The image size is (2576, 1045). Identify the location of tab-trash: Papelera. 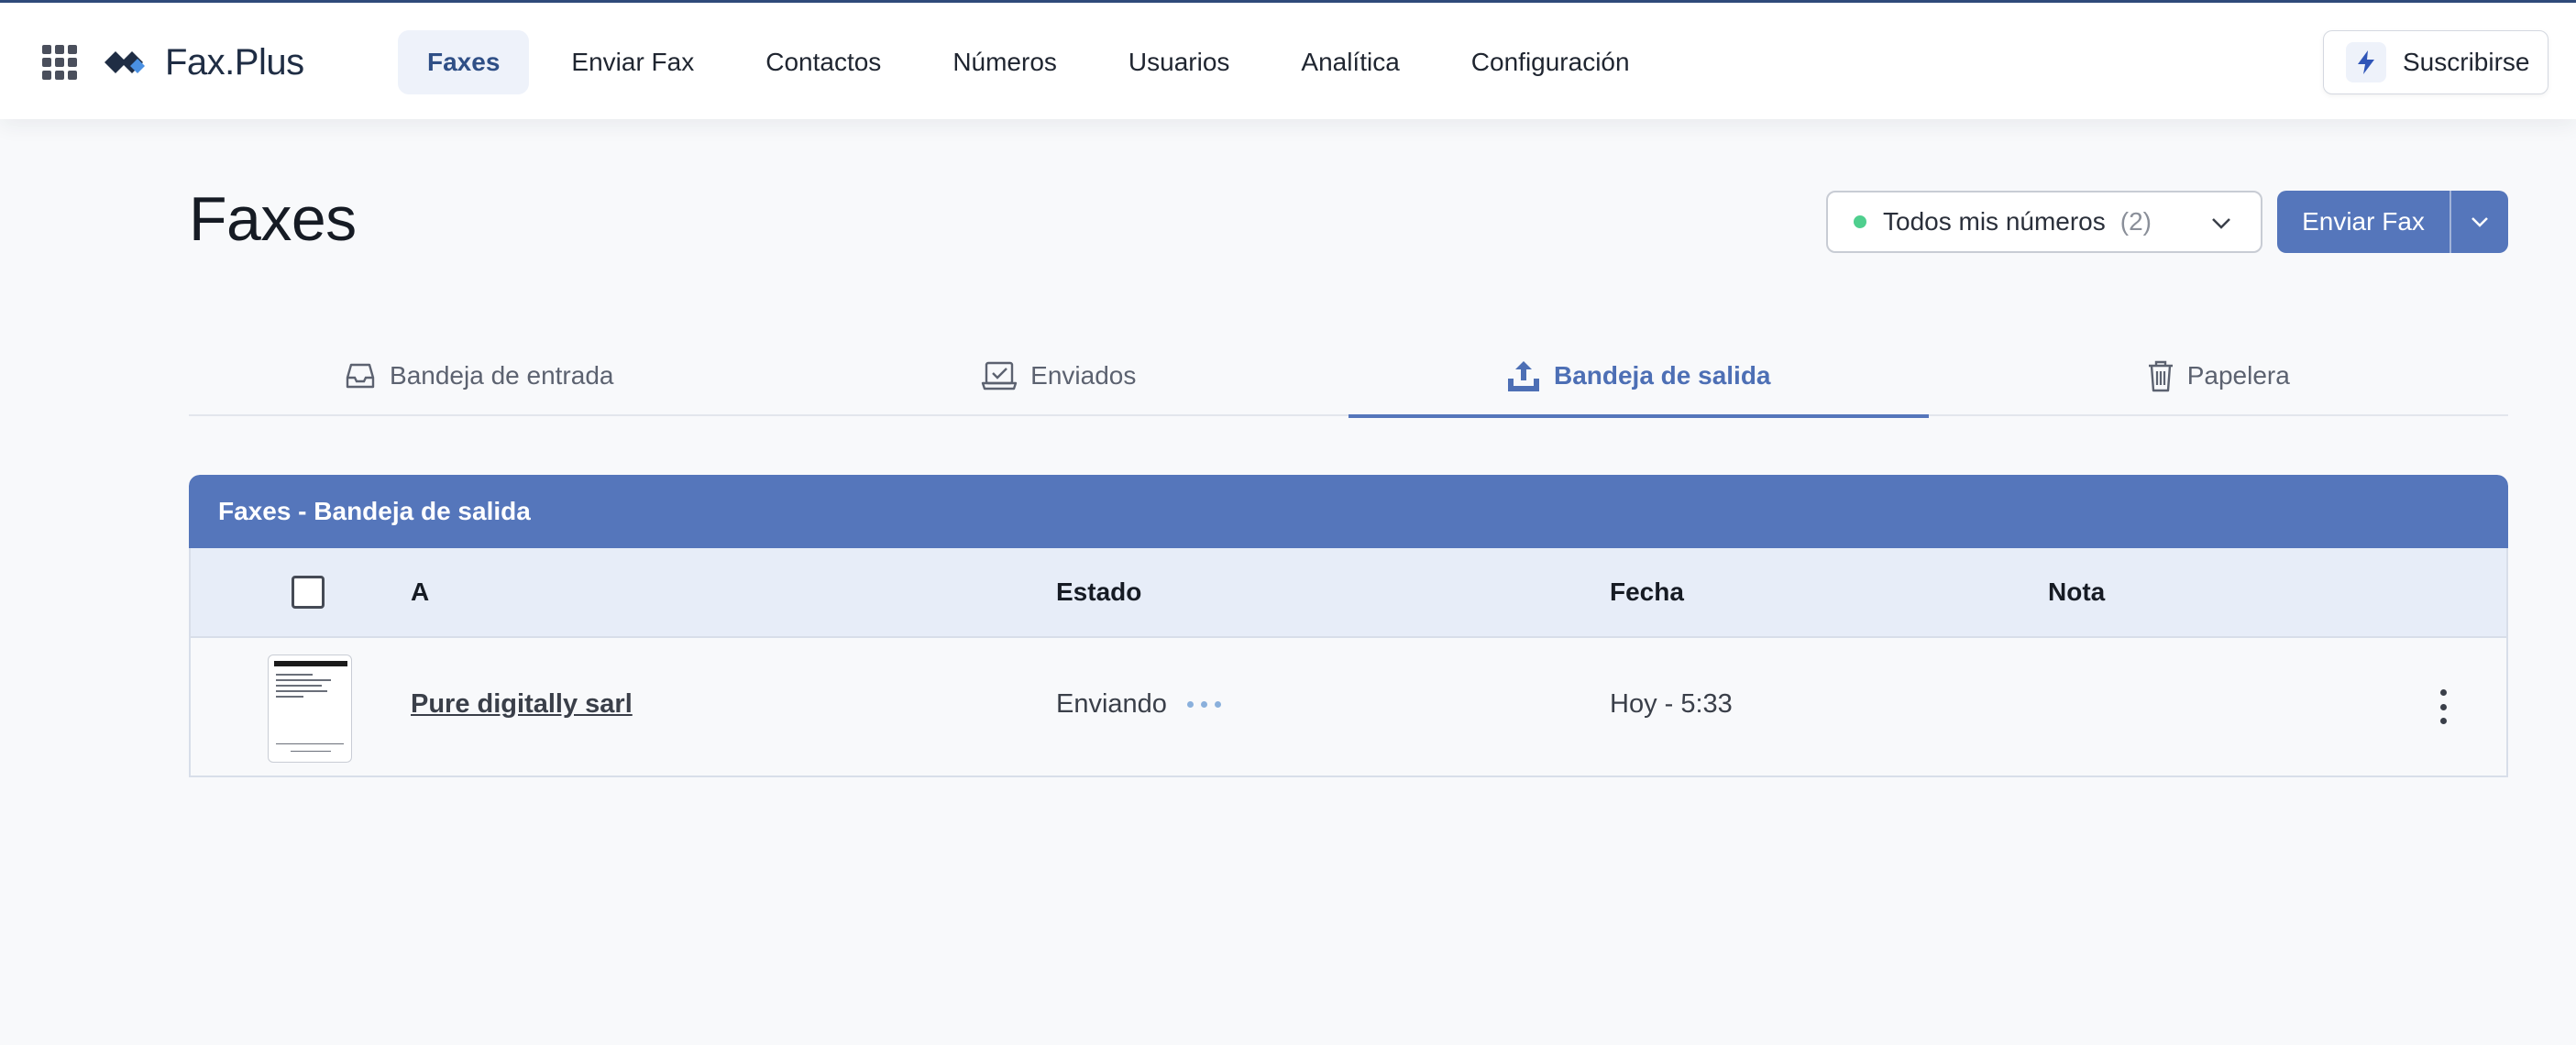
(2219, 376).